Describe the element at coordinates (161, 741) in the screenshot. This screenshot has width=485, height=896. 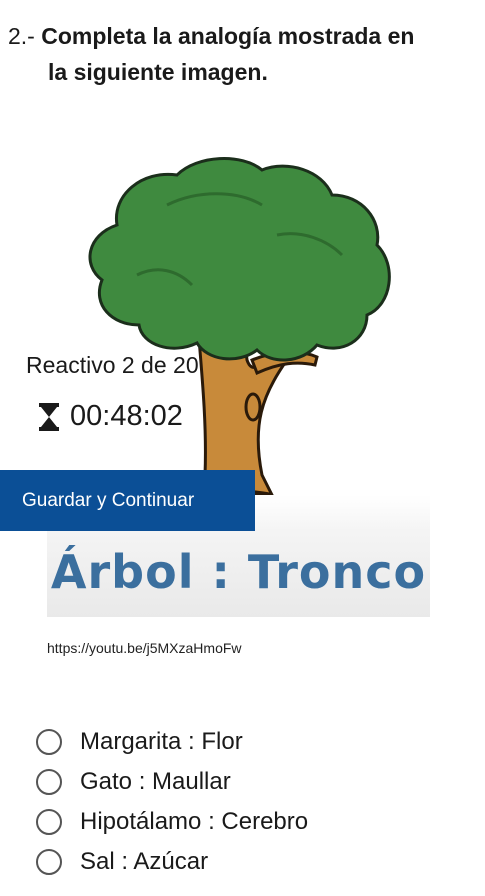
I see `option-label: Margarita : Flor` at that location.